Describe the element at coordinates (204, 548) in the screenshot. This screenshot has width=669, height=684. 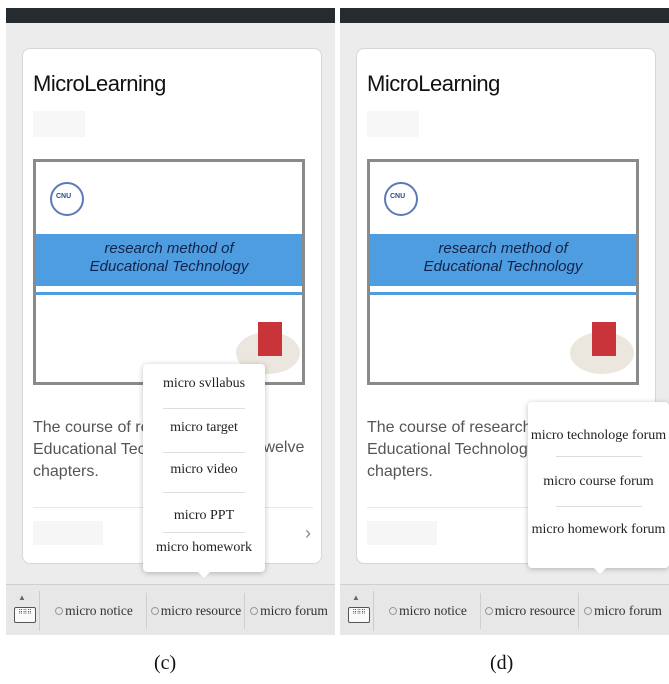
I see `menu-item-homework: micro homework` at that location.